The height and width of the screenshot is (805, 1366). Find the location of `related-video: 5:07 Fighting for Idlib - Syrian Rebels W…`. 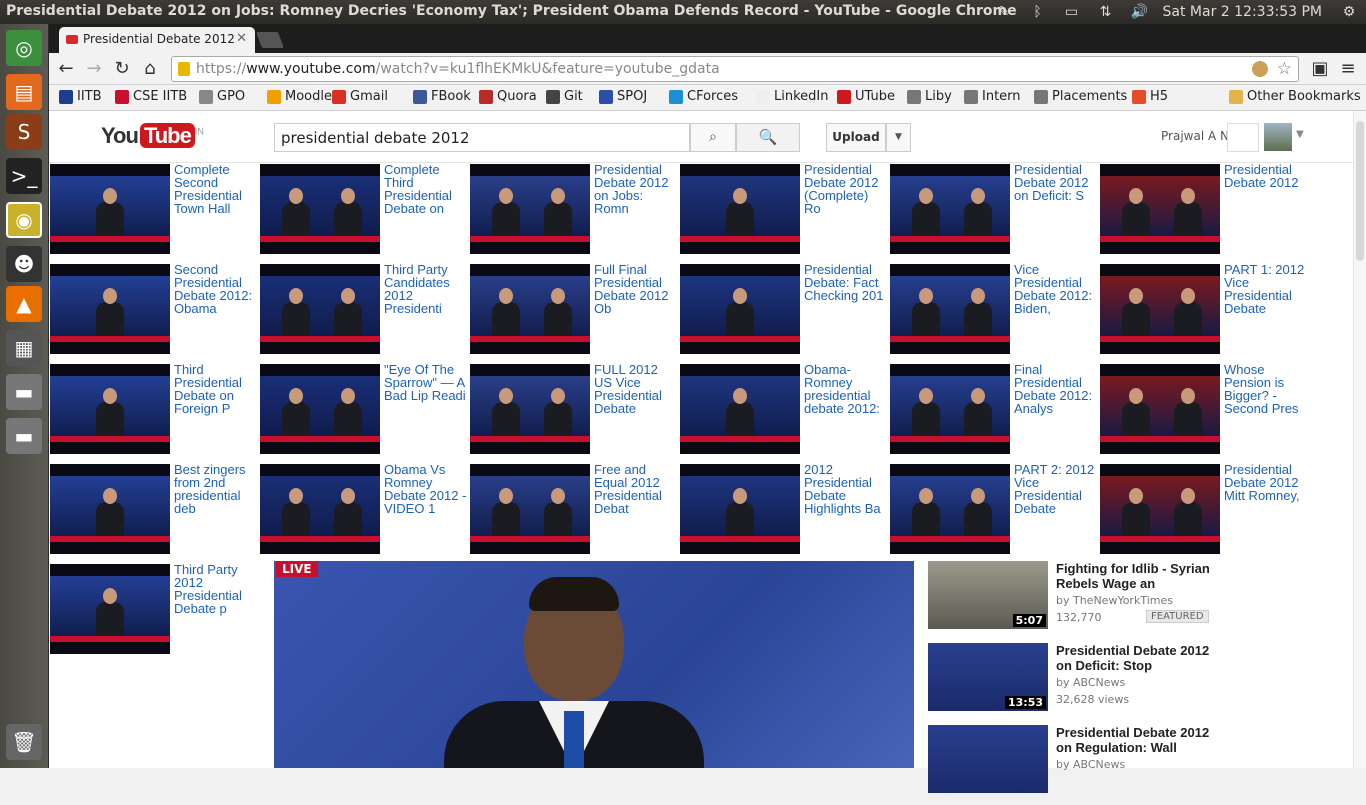

related-video: 5:07 Fighting for Idlib - Syrian Rebels W… is located at coordinates (1088, 601).